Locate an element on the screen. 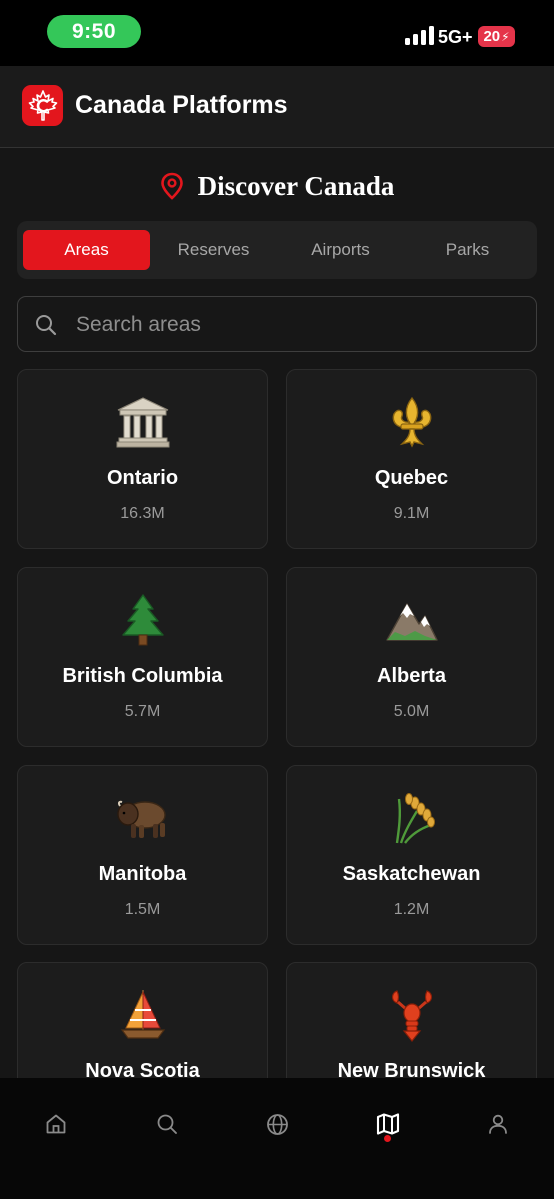  area-card-new-brunswick: New Brunswick is located at coordinates (411, 1020).